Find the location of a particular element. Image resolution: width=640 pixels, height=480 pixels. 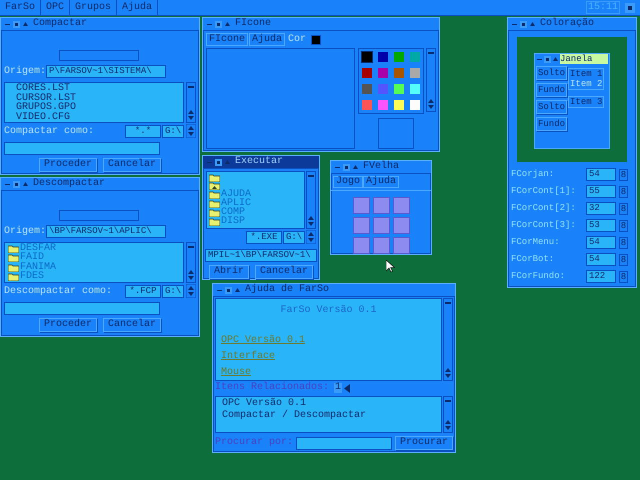

list-item: FDES is located at coordinates (32, 277).